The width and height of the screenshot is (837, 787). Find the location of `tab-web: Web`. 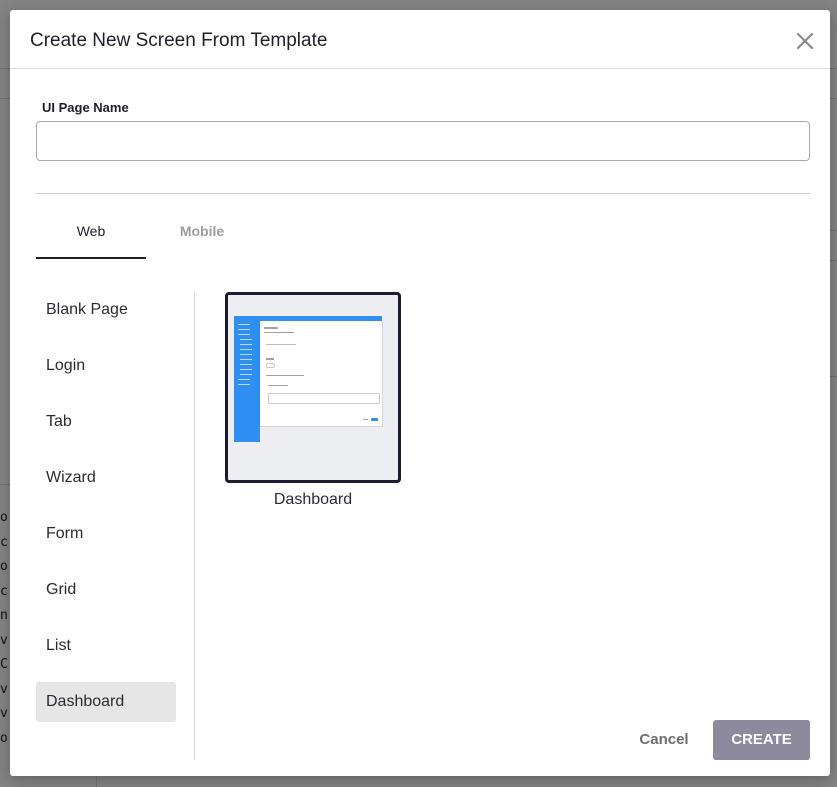

tab-web: Web is located at coordinates (91, 238).